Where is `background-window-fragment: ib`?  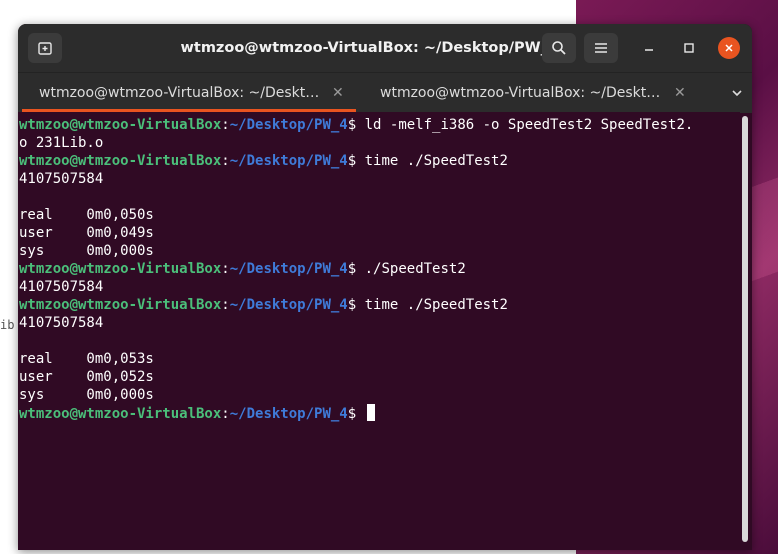
background-window-fragment: ib is located at coordinates (7, 325).